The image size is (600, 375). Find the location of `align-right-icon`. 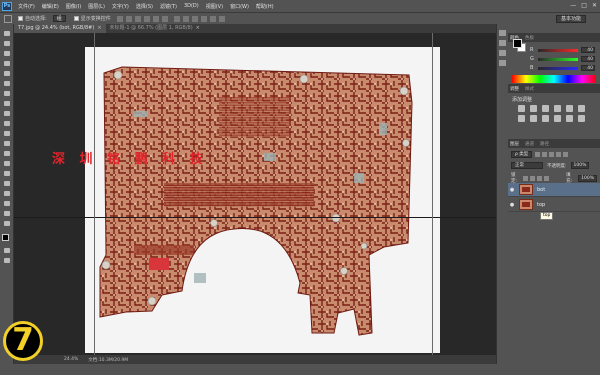

align-right-icon is located at coordinates (164, 18).